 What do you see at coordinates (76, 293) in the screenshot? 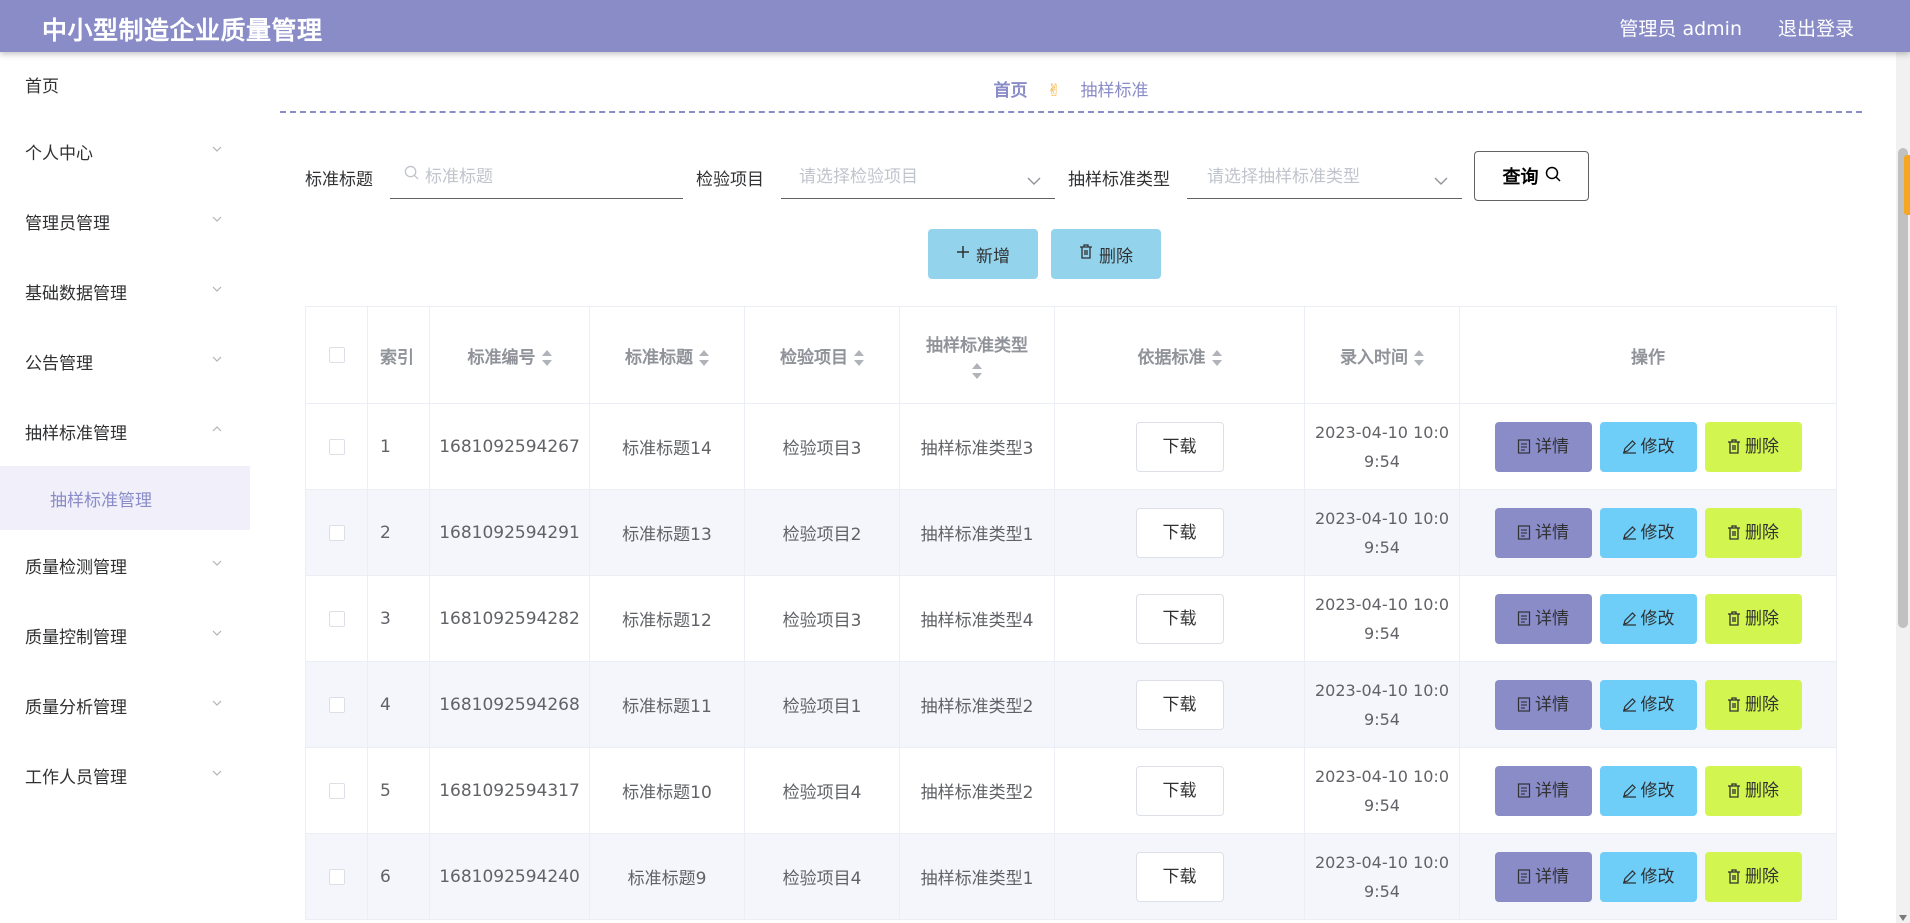
I see `sidebar-item-label: 基础数据管理` at bounding box center [76, 293].